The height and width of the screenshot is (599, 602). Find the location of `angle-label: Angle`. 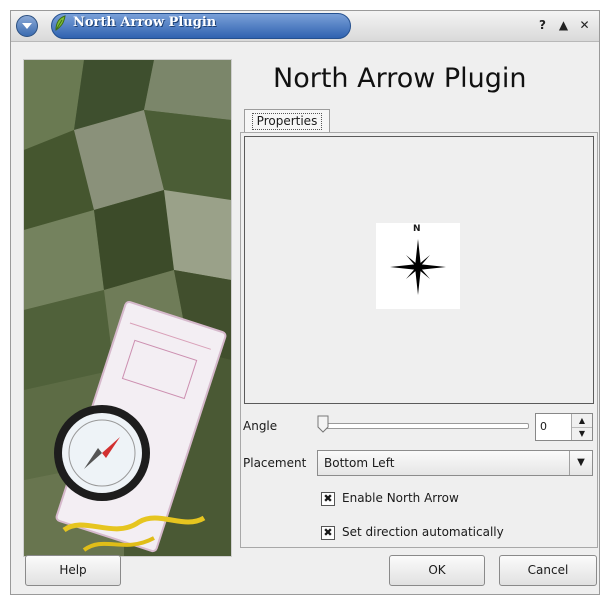

angle-label: Angle is located at coordinates (260, 426).